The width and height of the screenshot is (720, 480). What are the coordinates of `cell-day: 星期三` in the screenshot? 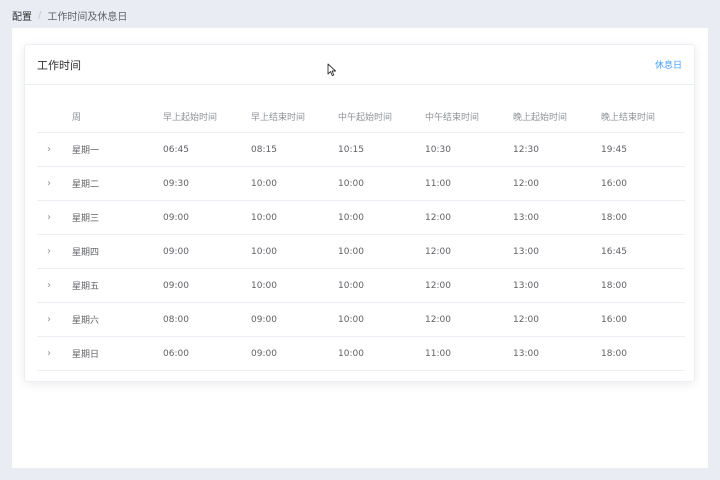 It's located at (86, 219).